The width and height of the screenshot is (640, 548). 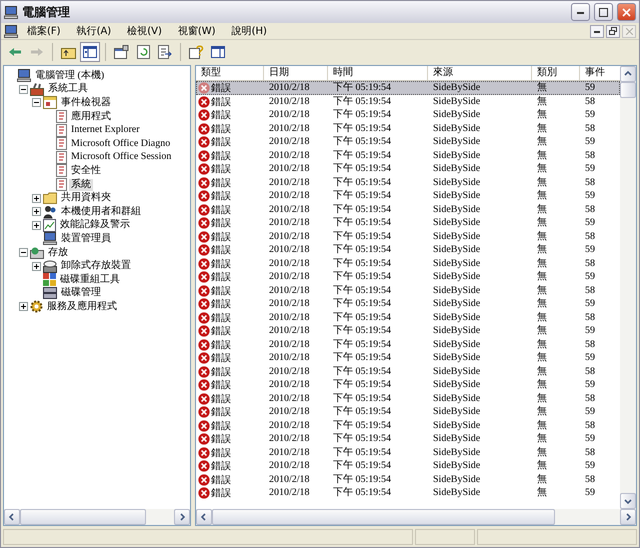 What do you see at coordinates (628, 287) in the screenshot?
I see `vertical-scrollbar` at bounding box center [628, 287].